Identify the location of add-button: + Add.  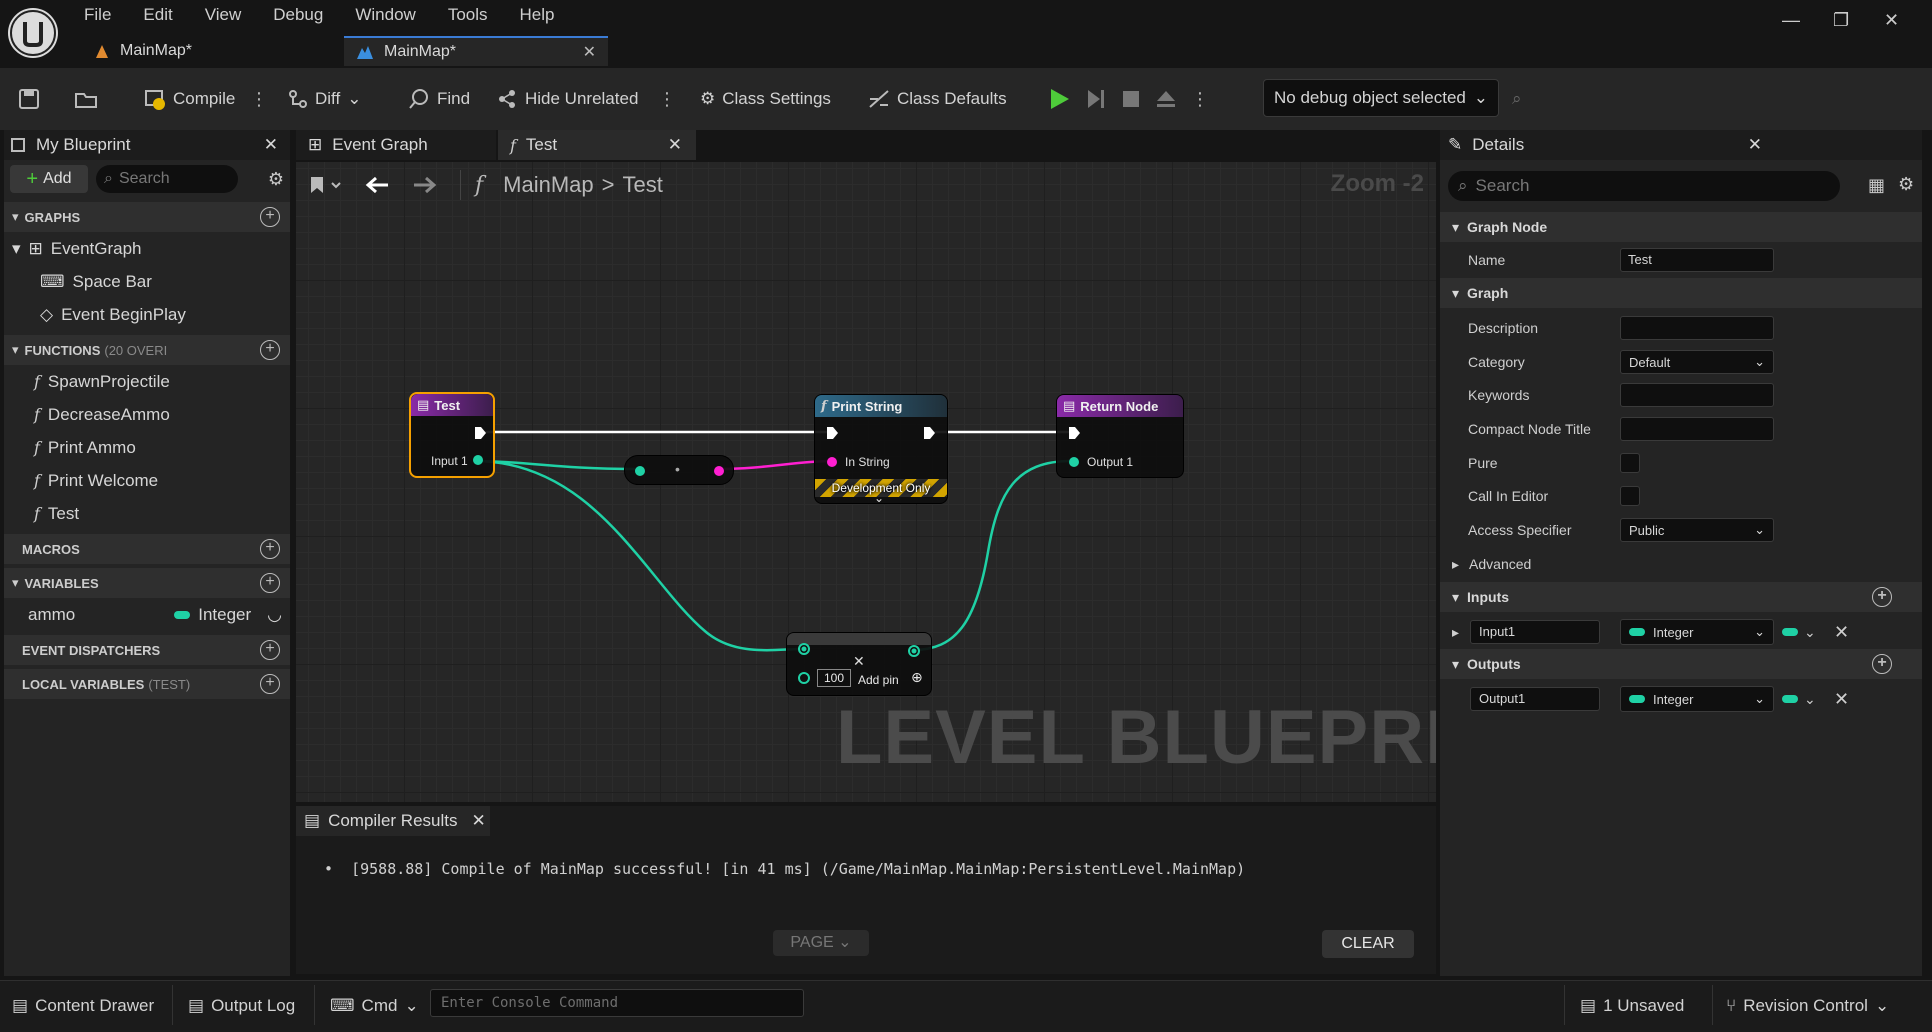
(49, 179).